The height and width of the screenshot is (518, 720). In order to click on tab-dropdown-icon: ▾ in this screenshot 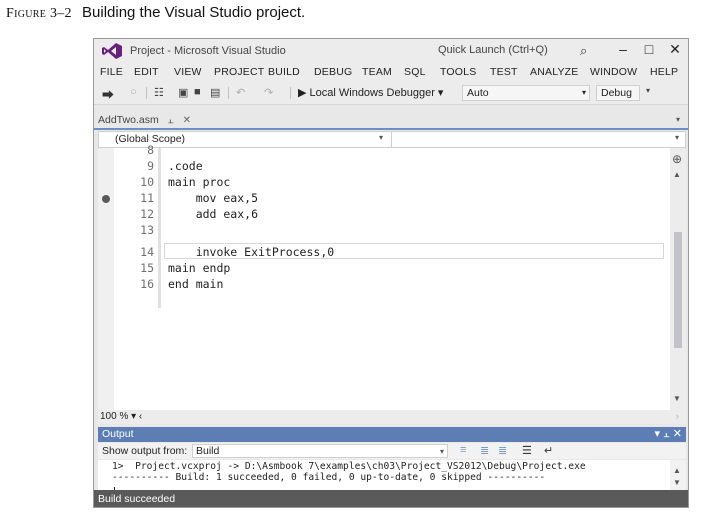, I will do `click(678, 119)`.